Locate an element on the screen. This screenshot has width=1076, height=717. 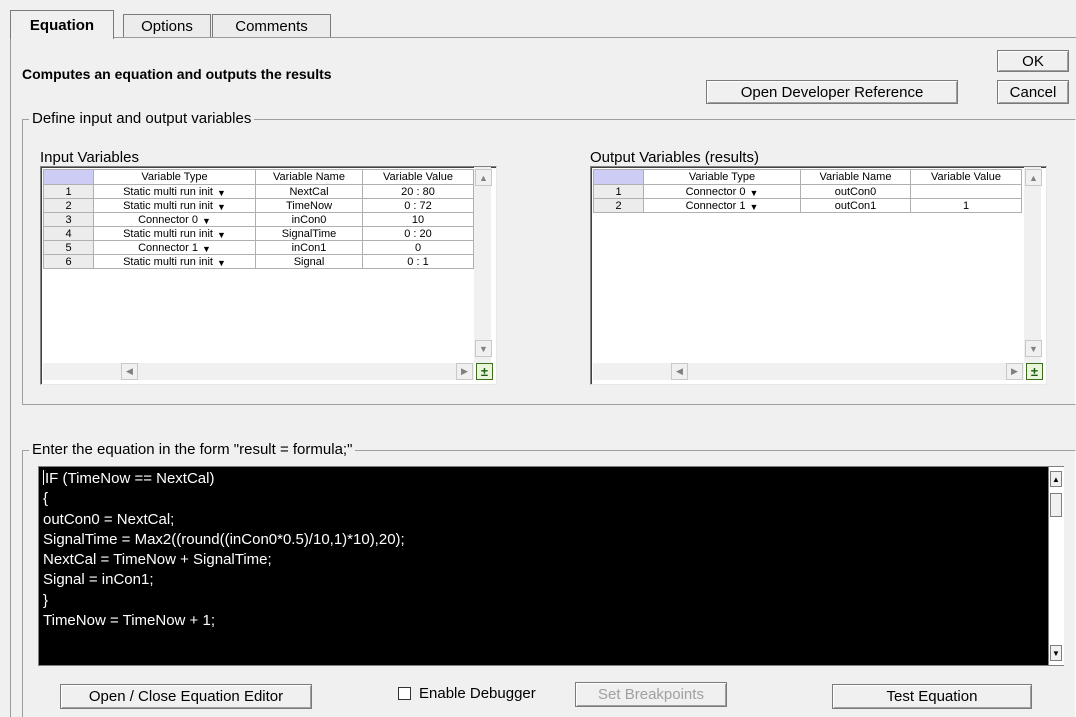
variable-type-cell-text: Connector 1 is located at coordinates (168, 247).